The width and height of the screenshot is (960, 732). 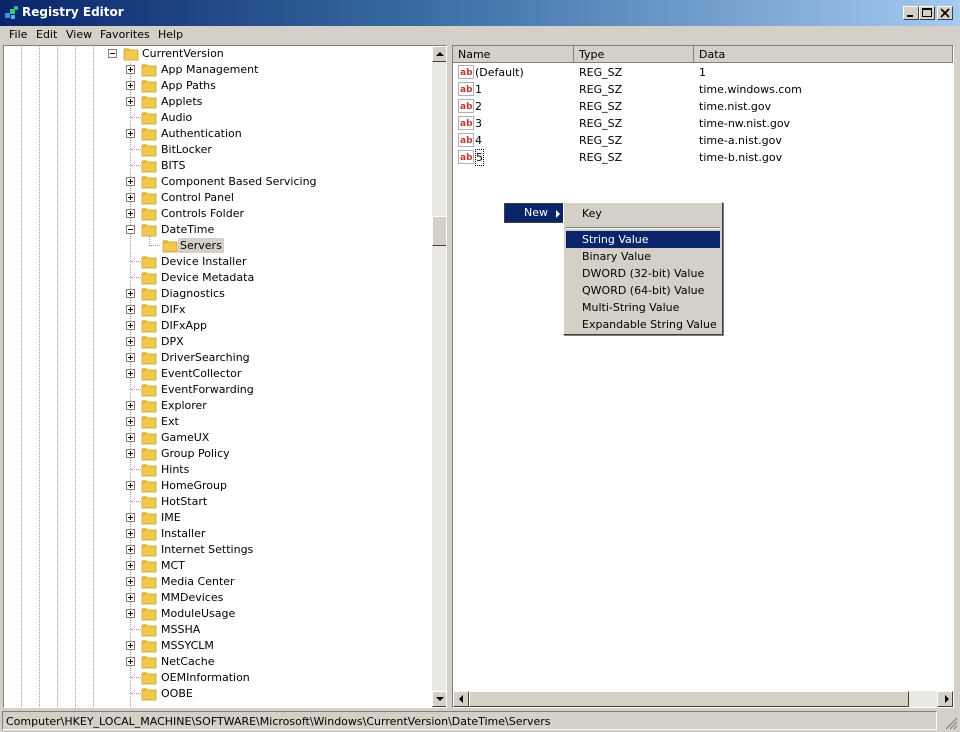 What do you see at coordinates (703, 157) in the screenshot?
I see `value-row: ab 5 REG_SZ time-b.nist.gov` at bounding box center [703, 157].